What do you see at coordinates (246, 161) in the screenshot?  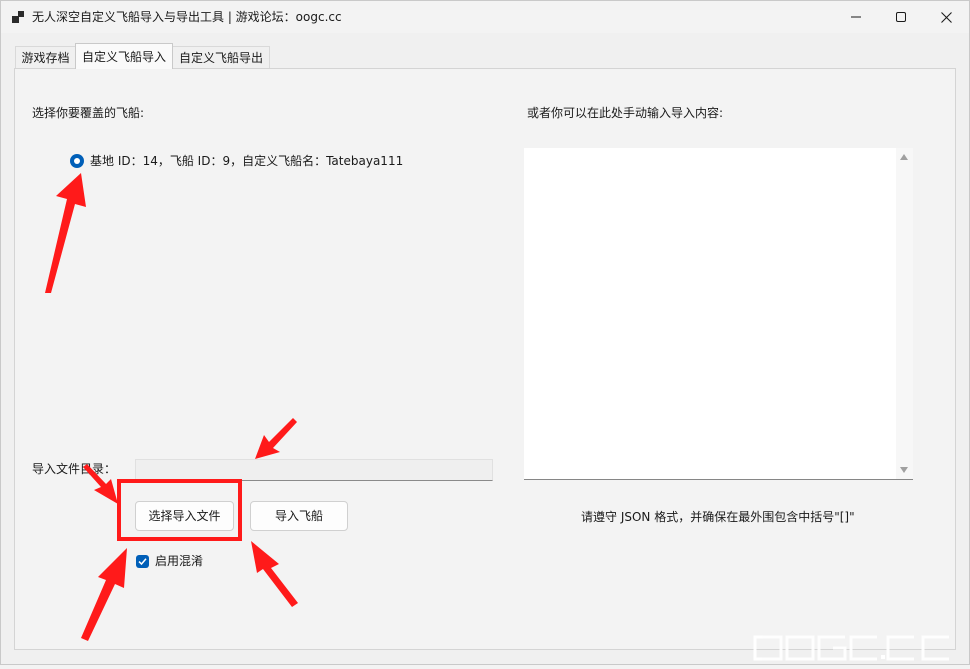 I see `ship-option-label: 基地 ID：14，飞船 ID：9，自定义飞船名：Tatebaya111` at bounding box center [246, 161].